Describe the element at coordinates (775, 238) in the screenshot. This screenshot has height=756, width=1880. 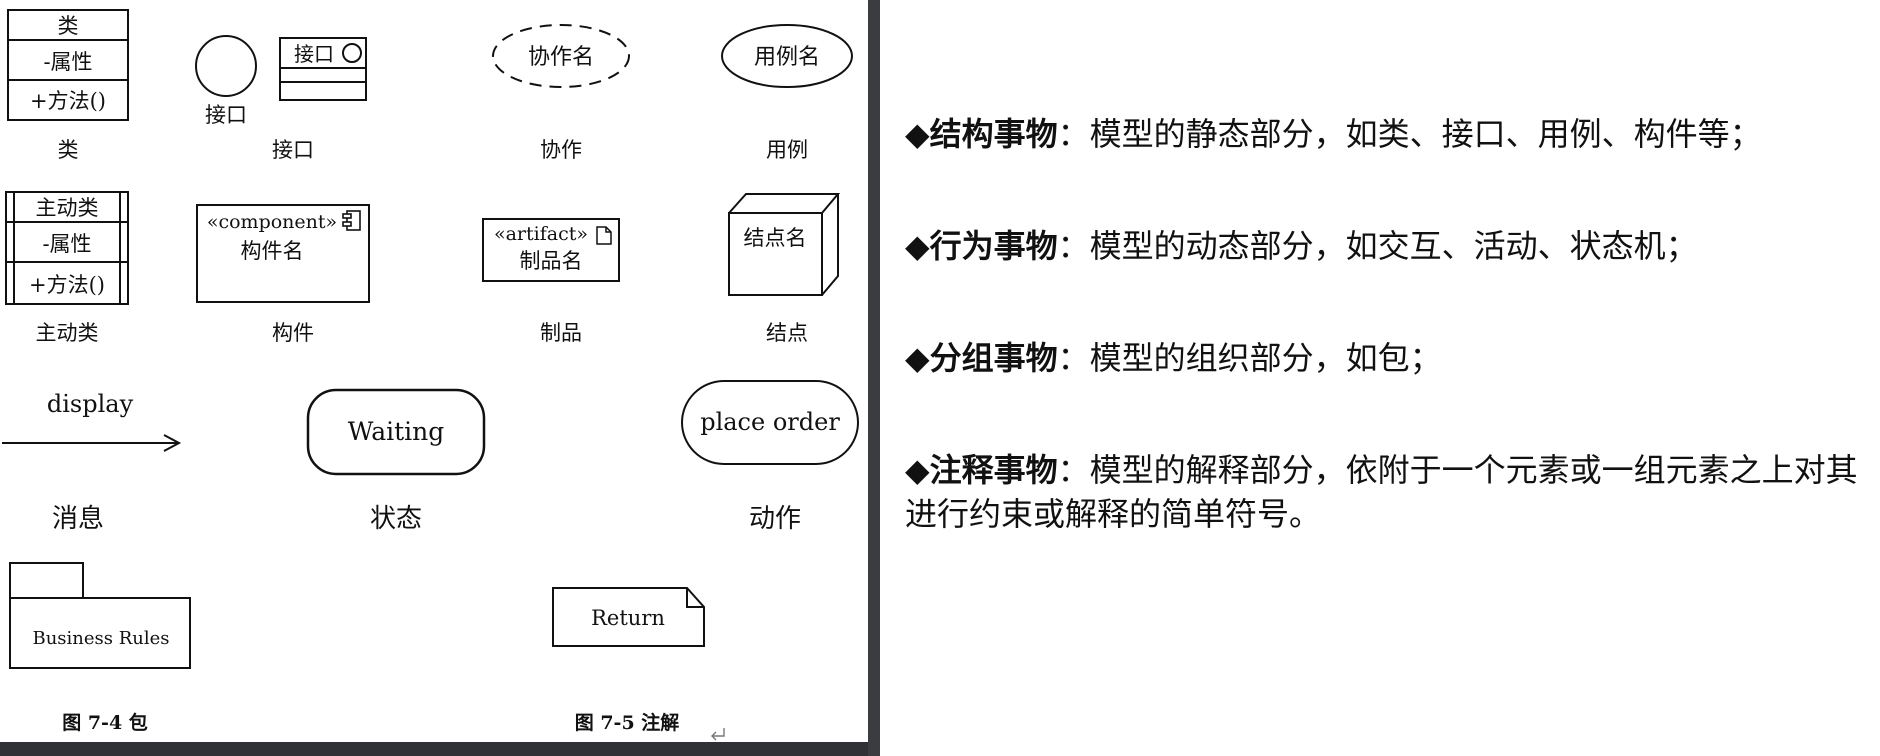
I see `node-label: 结点名` at that location.